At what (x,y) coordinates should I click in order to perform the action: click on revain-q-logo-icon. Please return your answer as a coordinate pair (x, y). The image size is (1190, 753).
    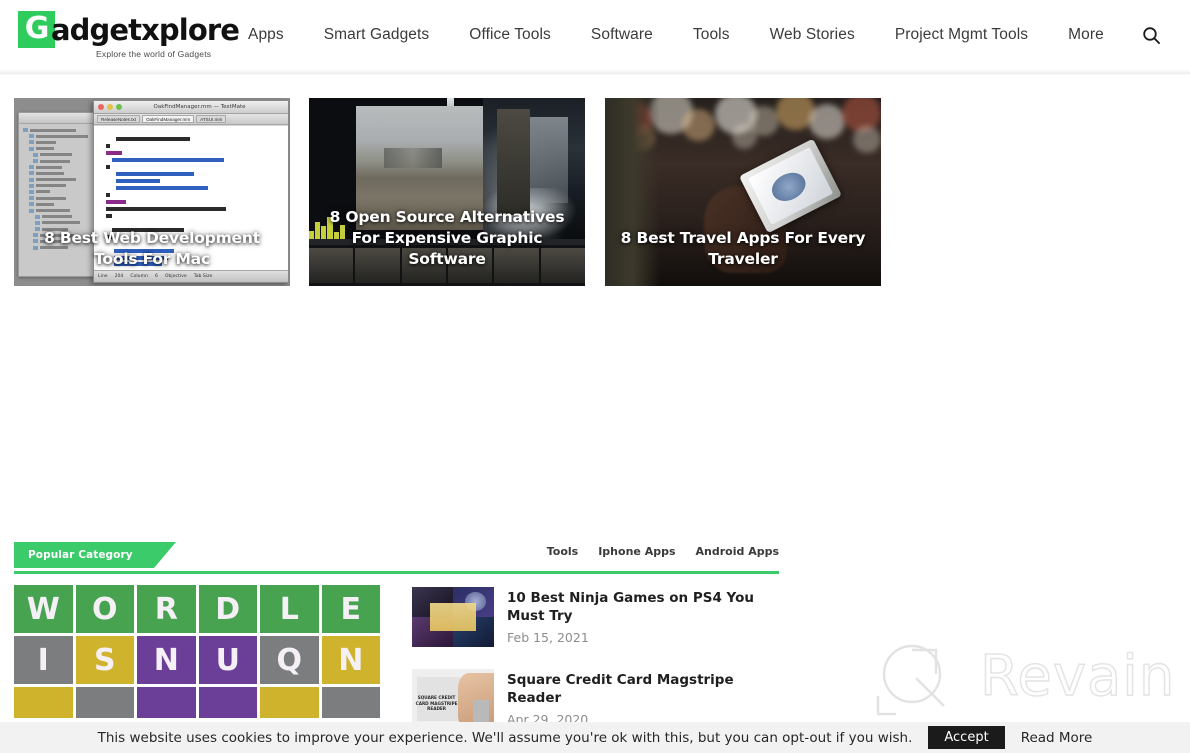
    Looking at the image, I should click on (910, 680).